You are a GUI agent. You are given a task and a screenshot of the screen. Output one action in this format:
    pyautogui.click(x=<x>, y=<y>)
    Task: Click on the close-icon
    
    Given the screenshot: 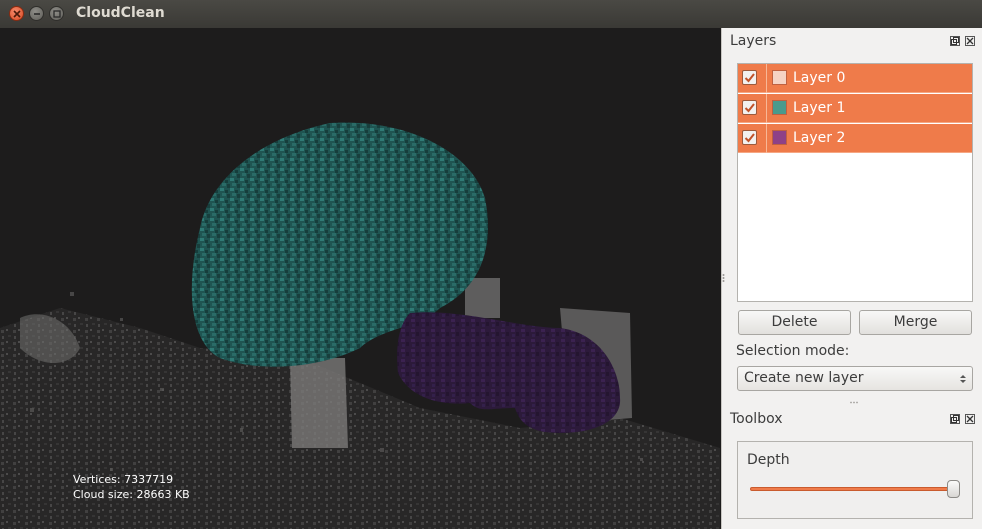 What is the action you would take?
    pyautogui.click(x=17, y=14)
    